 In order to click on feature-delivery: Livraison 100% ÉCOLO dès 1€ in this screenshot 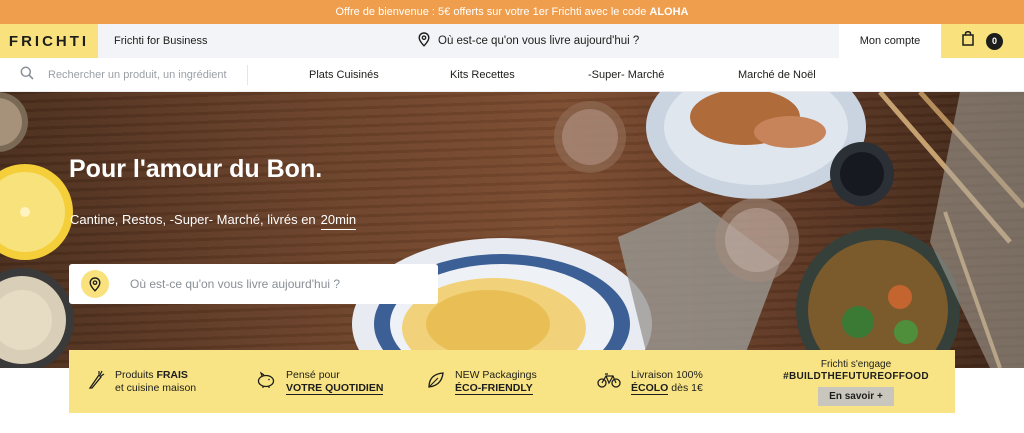, I will do `click(650, 381)`.